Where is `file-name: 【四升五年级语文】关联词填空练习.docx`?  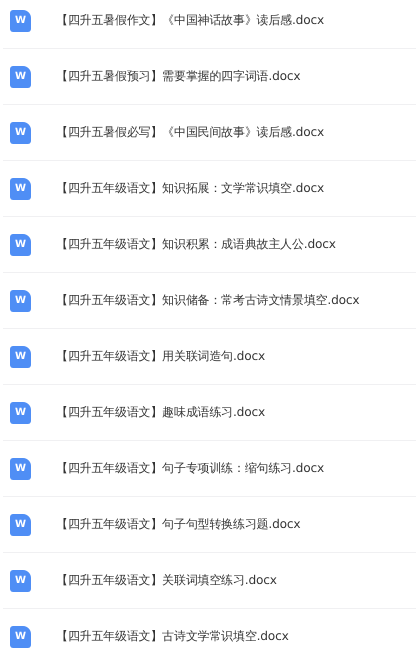 file-name: 【四升五年级语文】关联词填空练习.docx is located at coordinates (166, 580).